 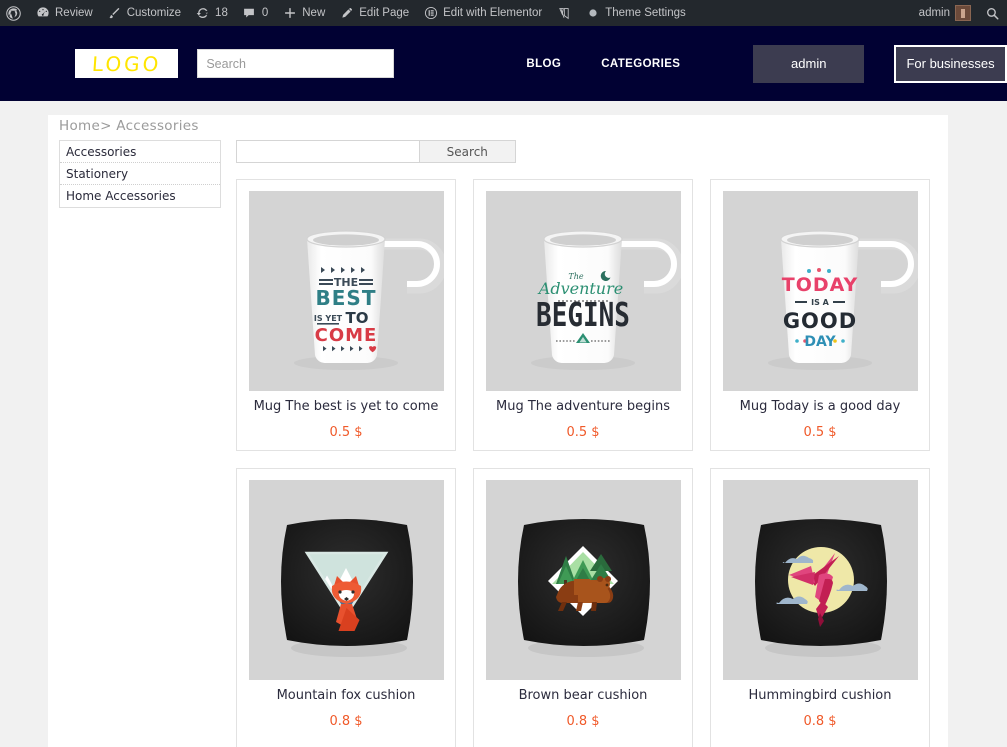 I want to click on adminbar-comments-count: 0, so click(x=265, y=13).